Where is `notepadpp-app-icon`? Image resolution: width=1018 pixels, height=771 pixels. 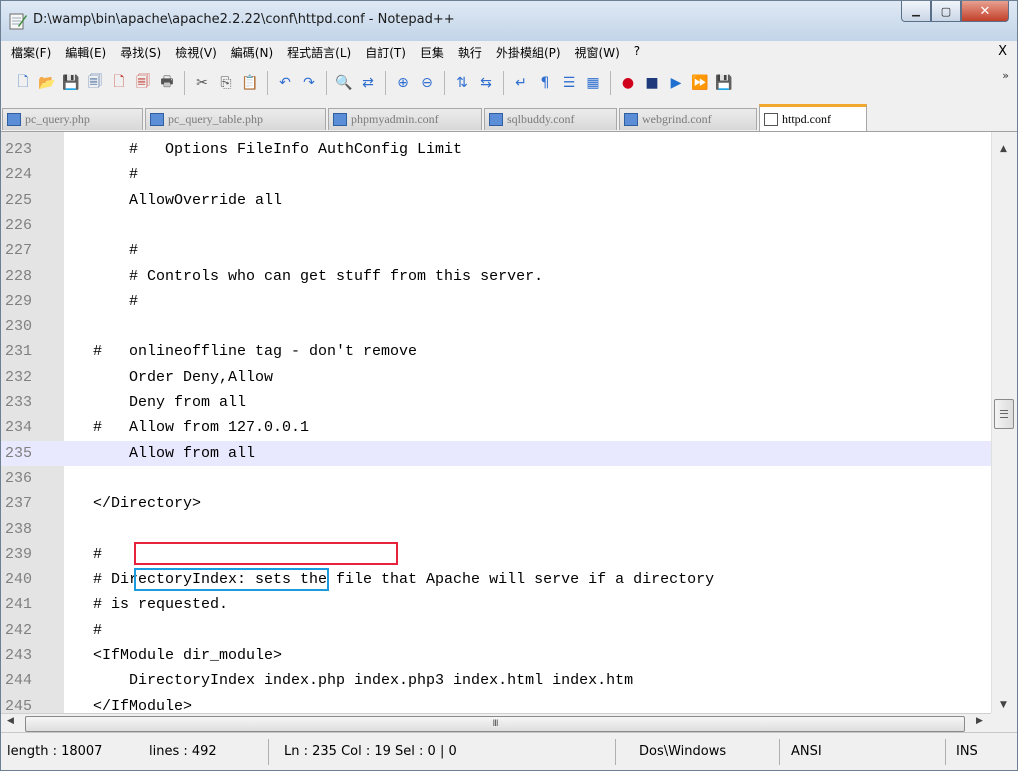 notepadpp-app-icon is located at coordinates (18, 21).